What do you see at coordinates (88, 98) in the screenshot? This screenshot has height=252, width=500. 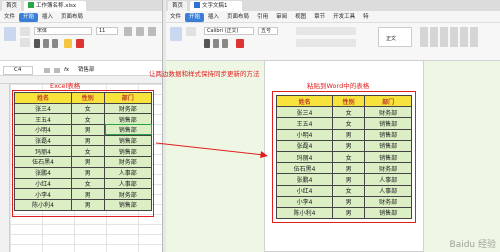 I see `table-header-cell: 性别` at bounding box center [88, 98].